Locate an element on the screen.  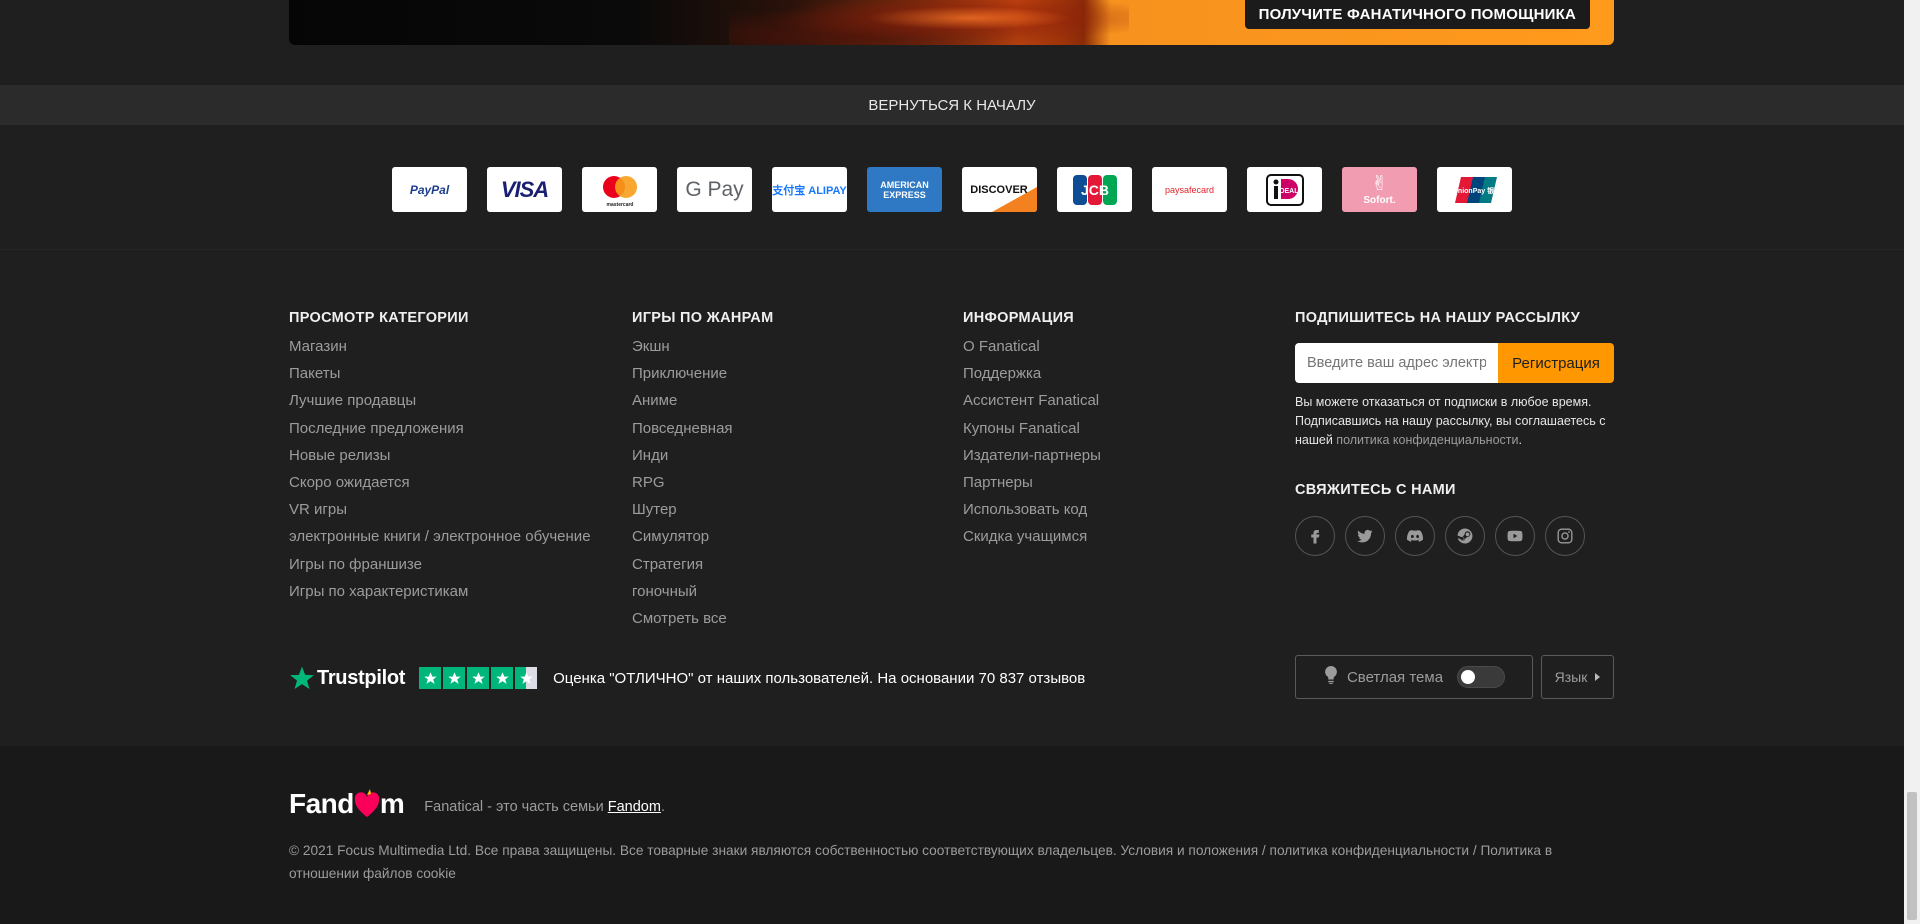
discord-link is located at coordinates (1415, 536).